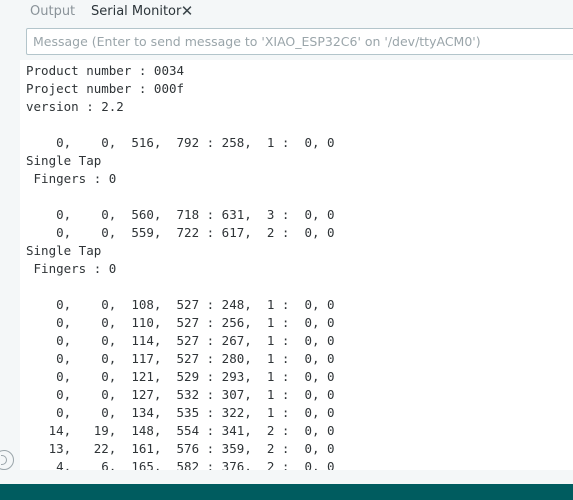  I want to click on output-line: 0, 0, 127, 532 : 307, 1 : 0, 0, so click(180, 394).